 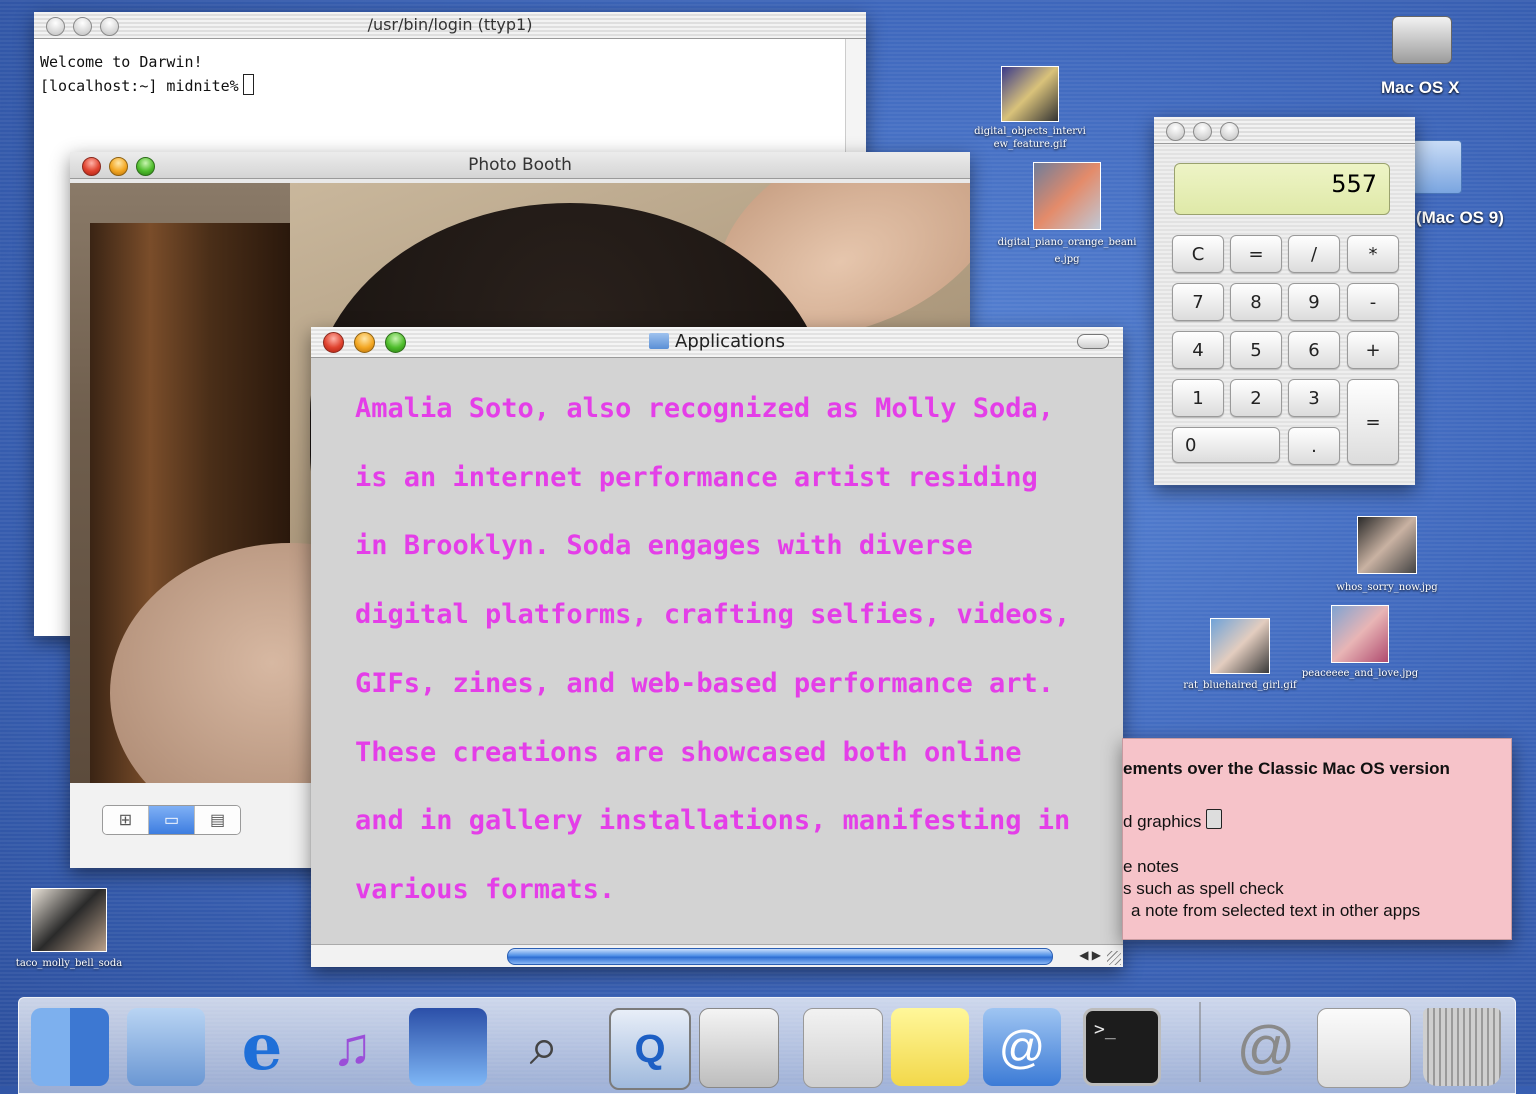 I want to click on desktop-file-digital-piano: digital_piano_orange_beanie.jpg, so click(x=1067, y=215).